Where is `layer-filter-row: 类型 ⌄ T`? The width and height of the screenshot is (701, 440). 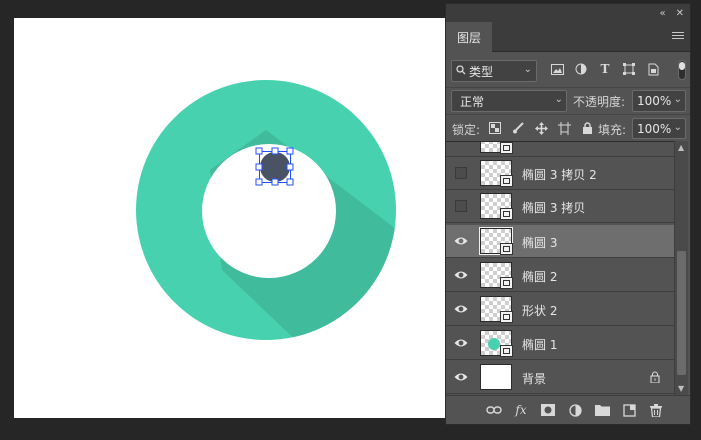 layer-filter-row: 类型 ⌄ T is located at coordinates (568, 71).